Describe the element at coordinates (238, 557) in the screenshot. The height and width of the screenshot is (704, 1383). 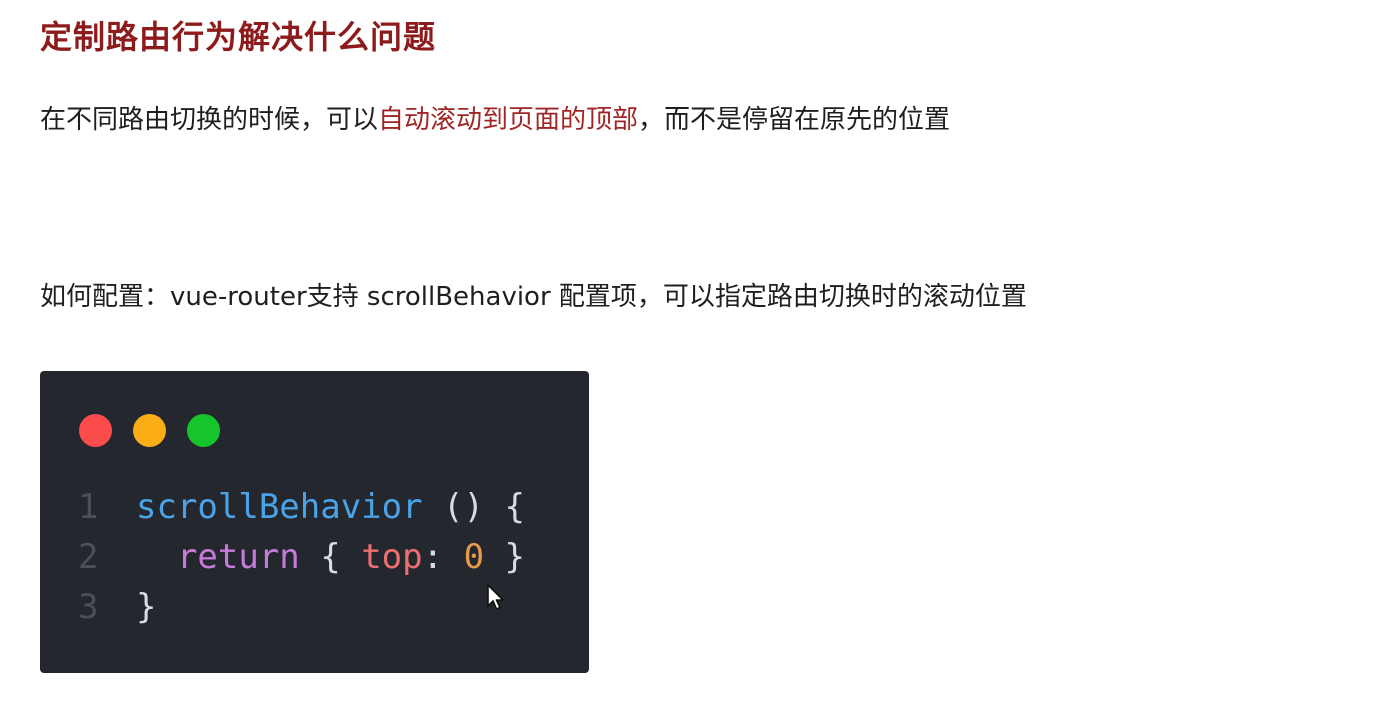
I see `code-keyword: return` at that location.